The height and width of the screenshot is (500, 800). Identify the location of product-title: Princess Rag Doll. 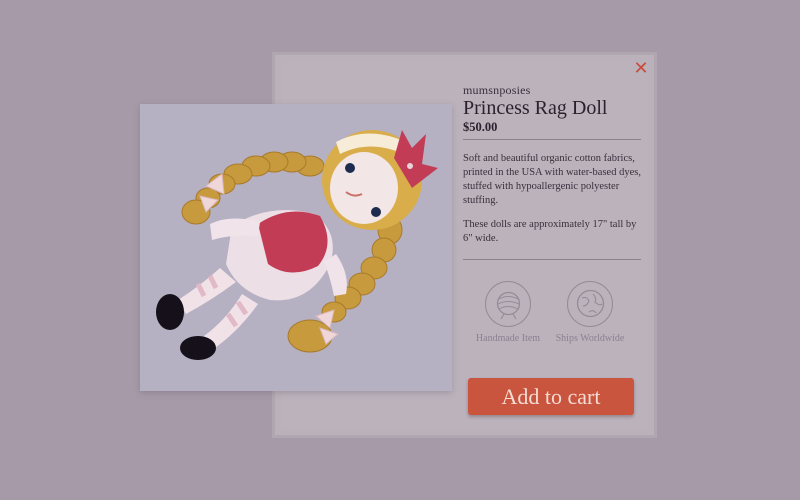
(535, 108).